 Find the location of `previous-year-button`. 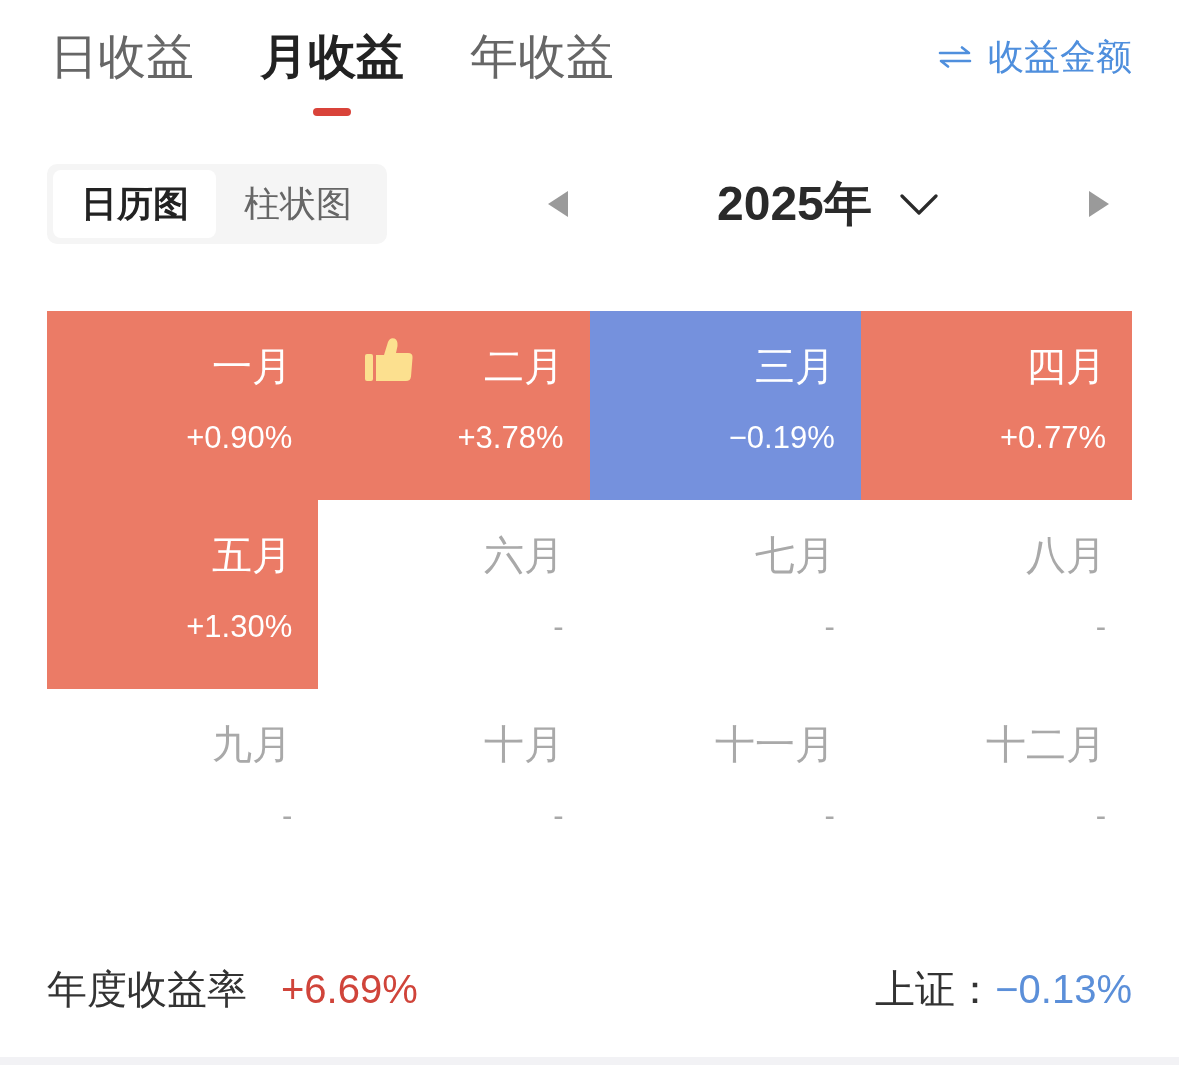

previous-year-button is located at coordinates (558, 204).